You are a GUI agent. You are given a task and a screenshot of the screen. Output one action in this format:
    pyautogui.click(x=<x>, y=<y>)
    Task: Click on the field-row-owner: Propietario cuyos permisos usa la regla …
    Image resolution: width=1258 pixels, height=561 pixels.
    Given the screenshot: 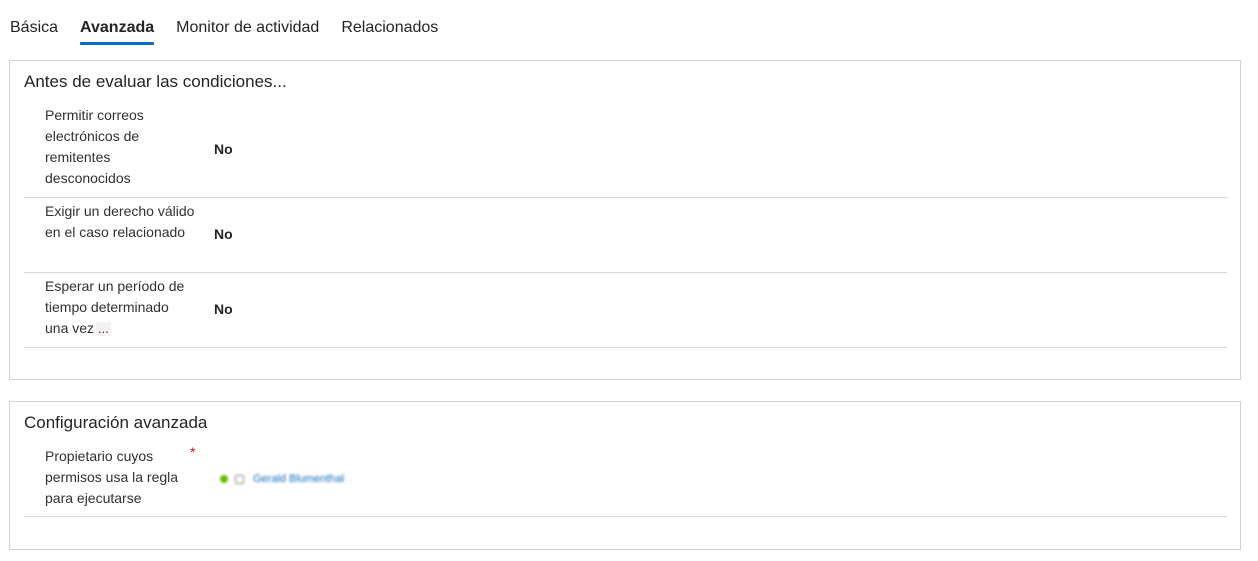 What is the action you would take?
    pyautogui.click(x=625, y=480)
    